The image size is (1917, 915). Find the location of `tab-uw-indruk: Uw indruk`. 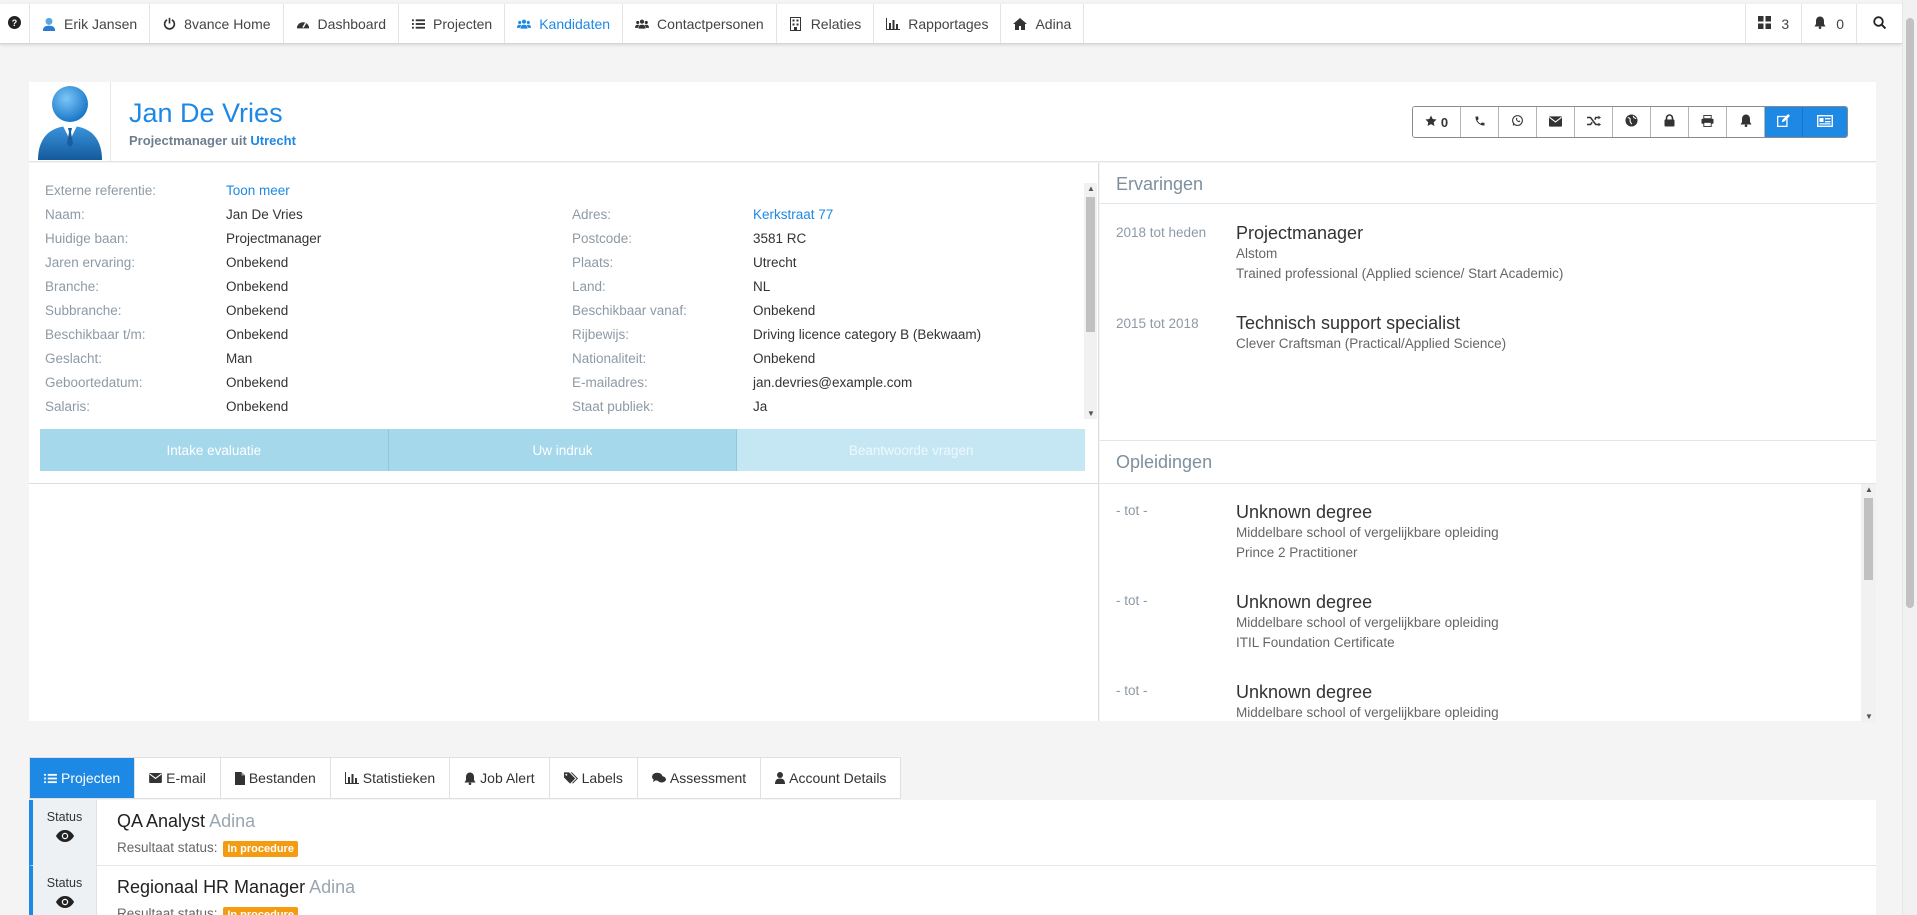

tab-uw-indruk: Uw indruk is located at coordinates (563, 450).